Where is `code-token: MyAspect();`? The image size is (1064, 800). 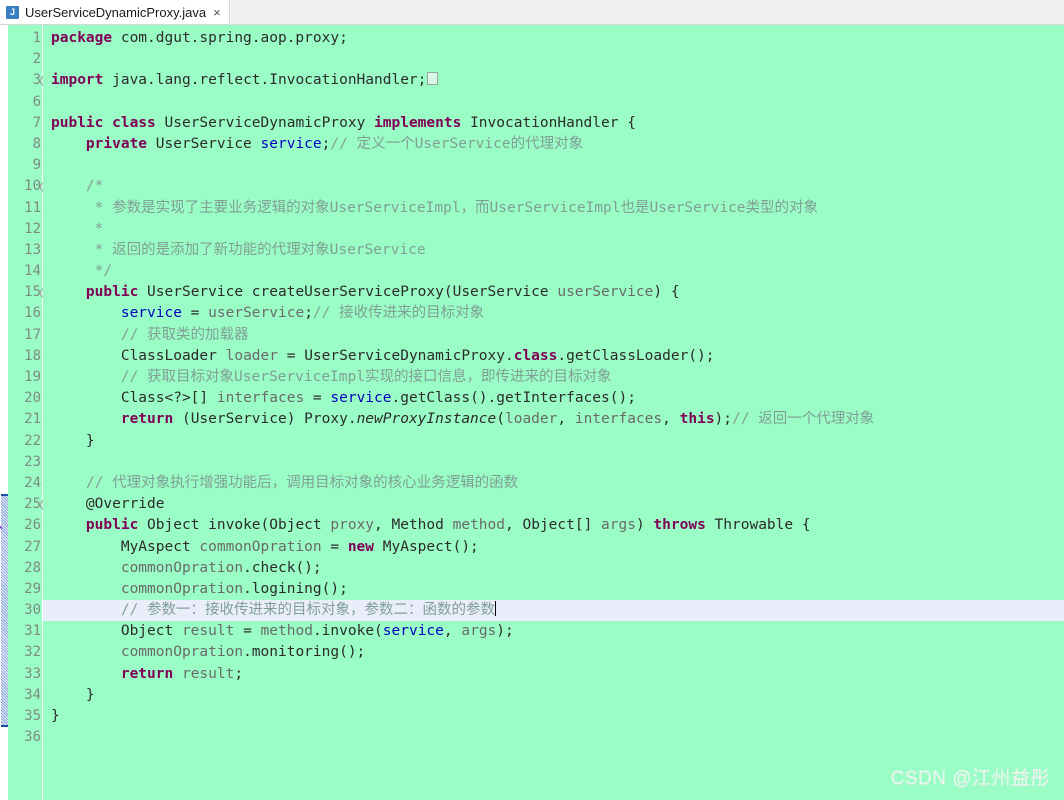
code-token: MyAspect(); is located at coordinates (426, 546).